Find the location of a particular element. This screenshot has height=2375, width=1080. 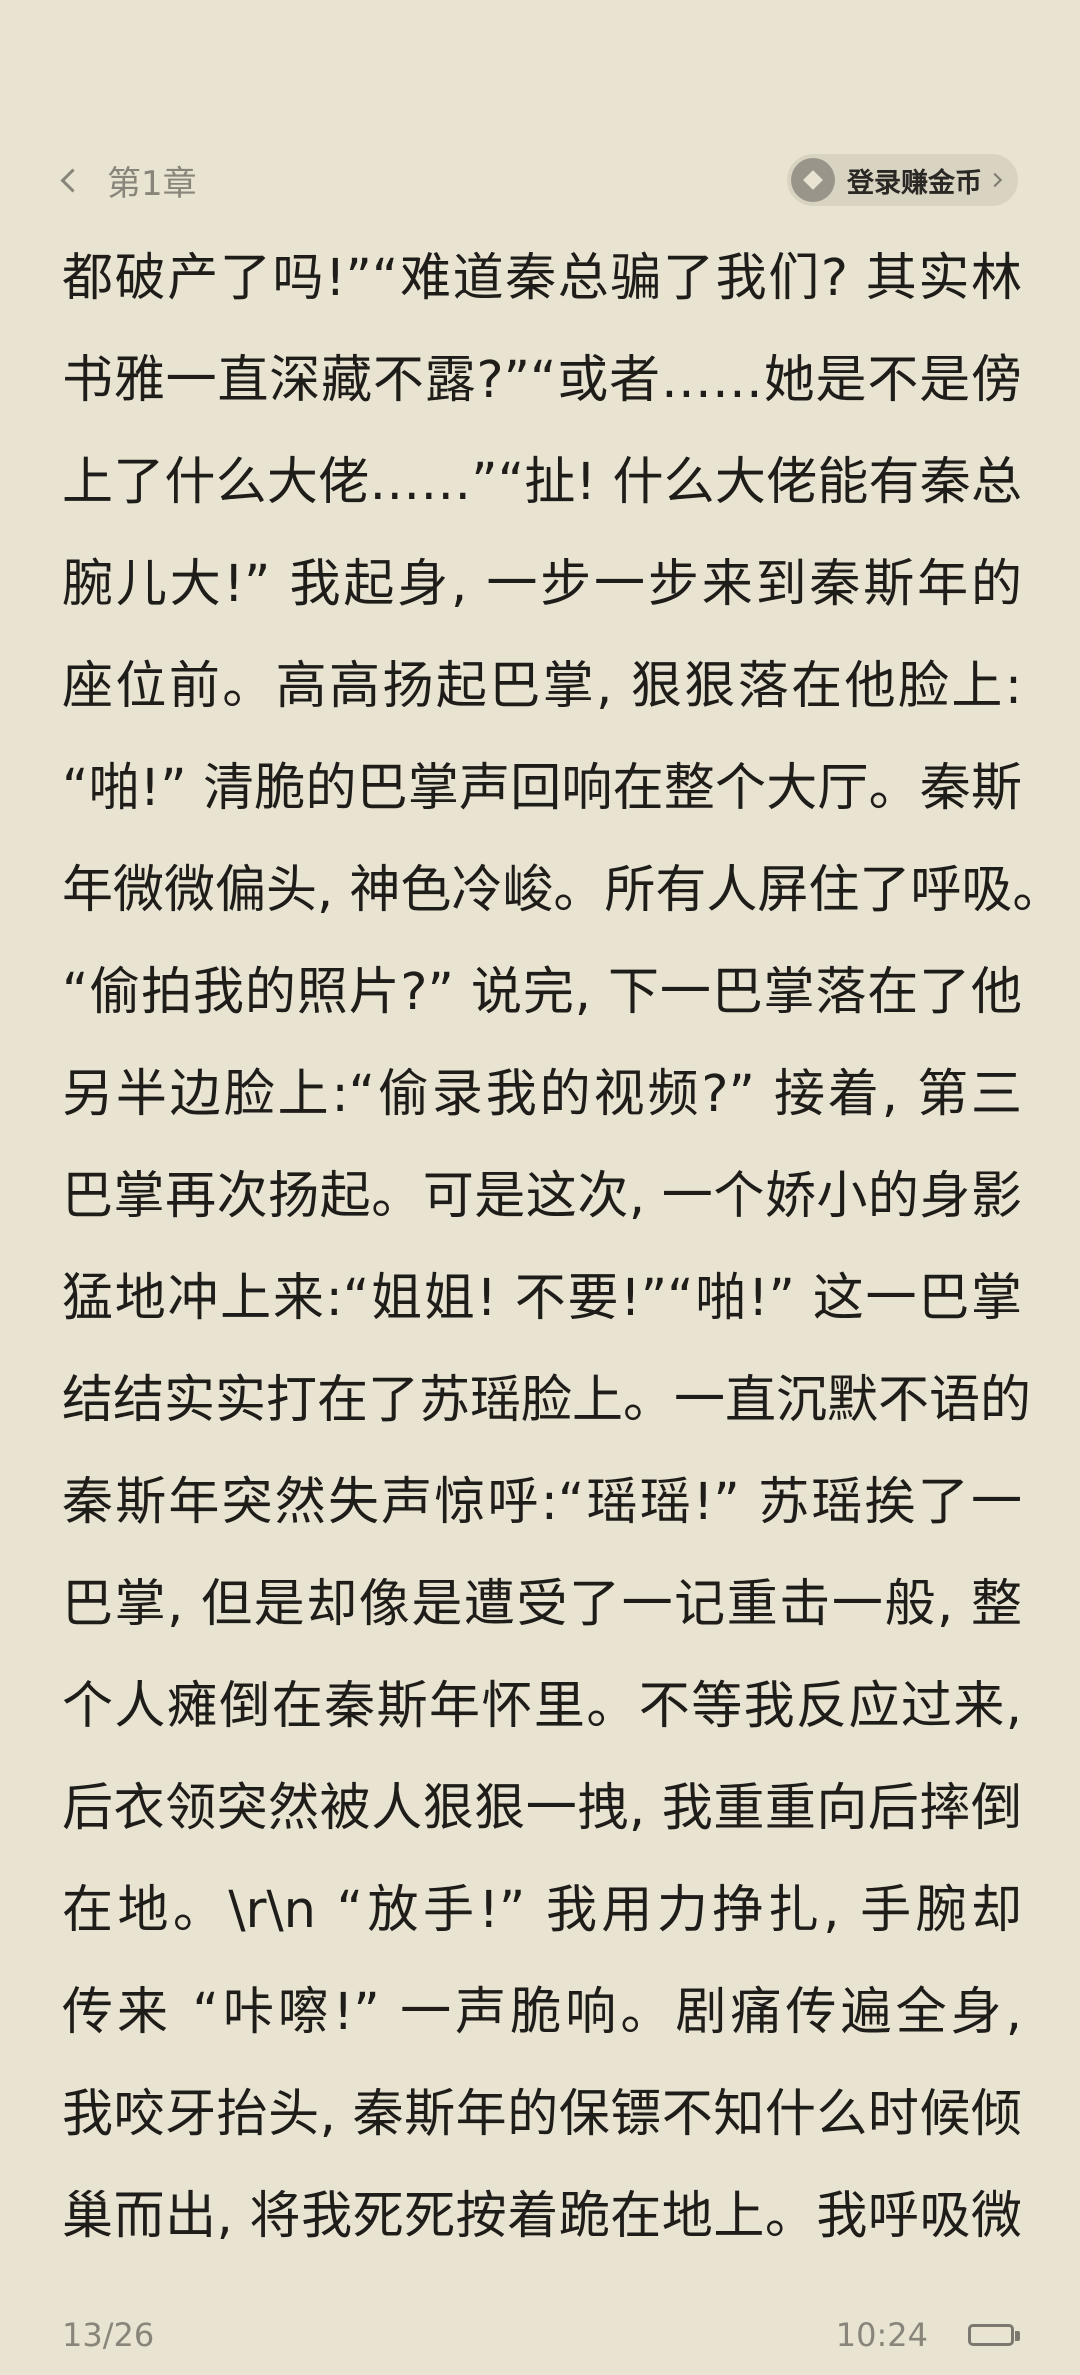

clock: 10:24 is located at coordinates (881, 2335).